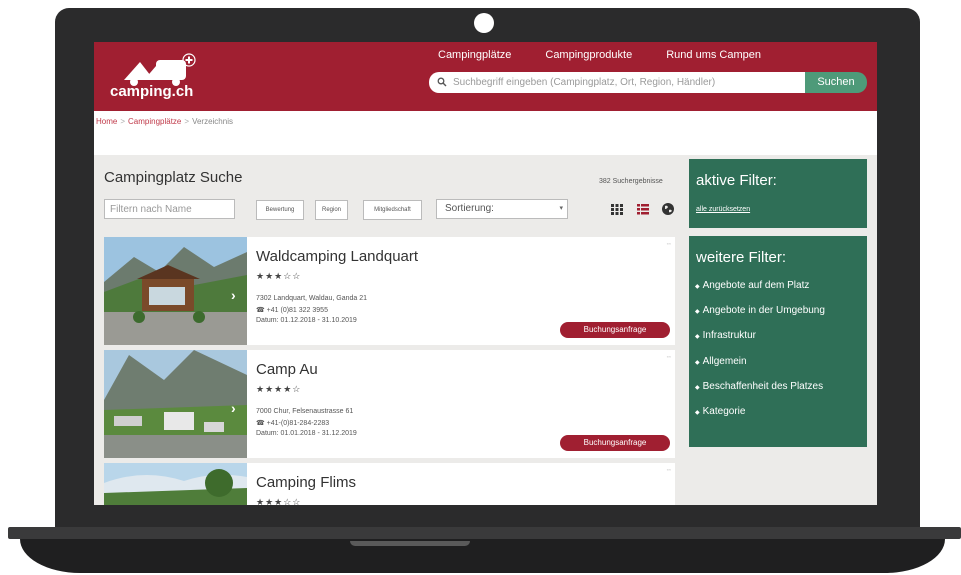 The width and height of the screenshot is (961, 575). I want to click on result-card: ▫▫▫ Camping Flims ★★★☆☆, so click(389, 484).